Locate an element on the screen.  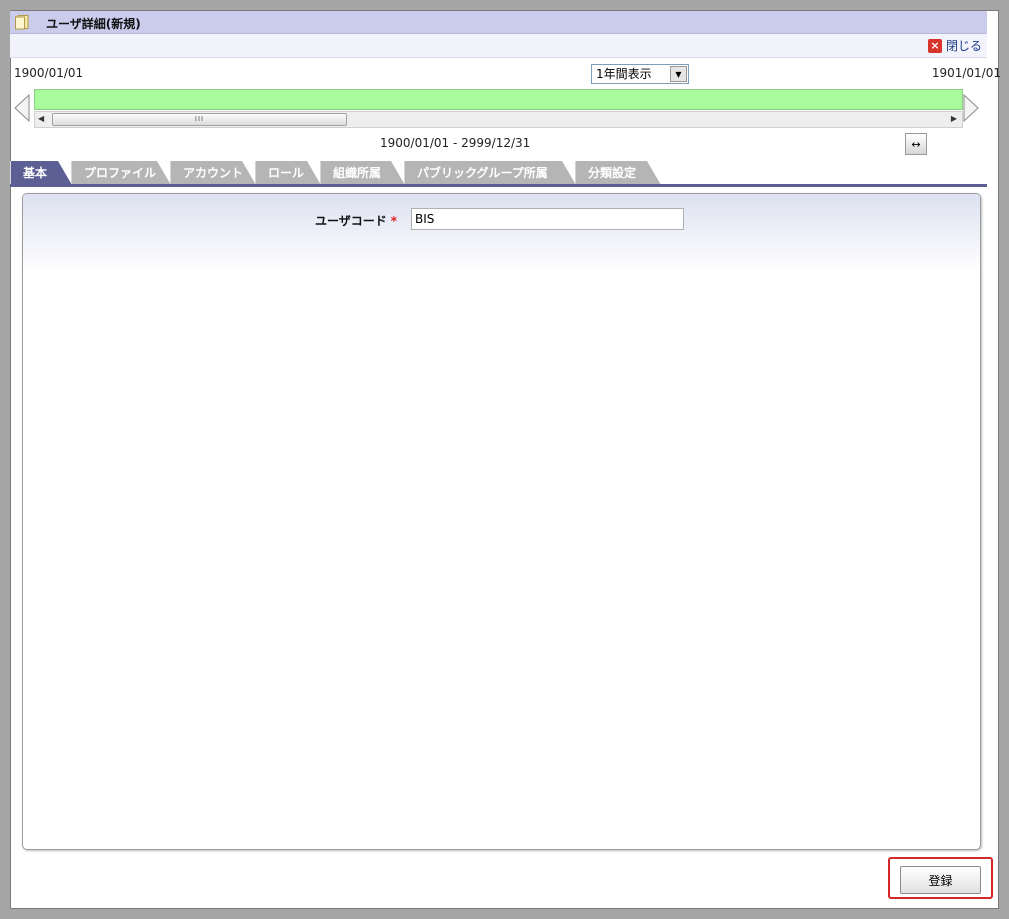
required-mark: * is located at coordinates (394, 221).